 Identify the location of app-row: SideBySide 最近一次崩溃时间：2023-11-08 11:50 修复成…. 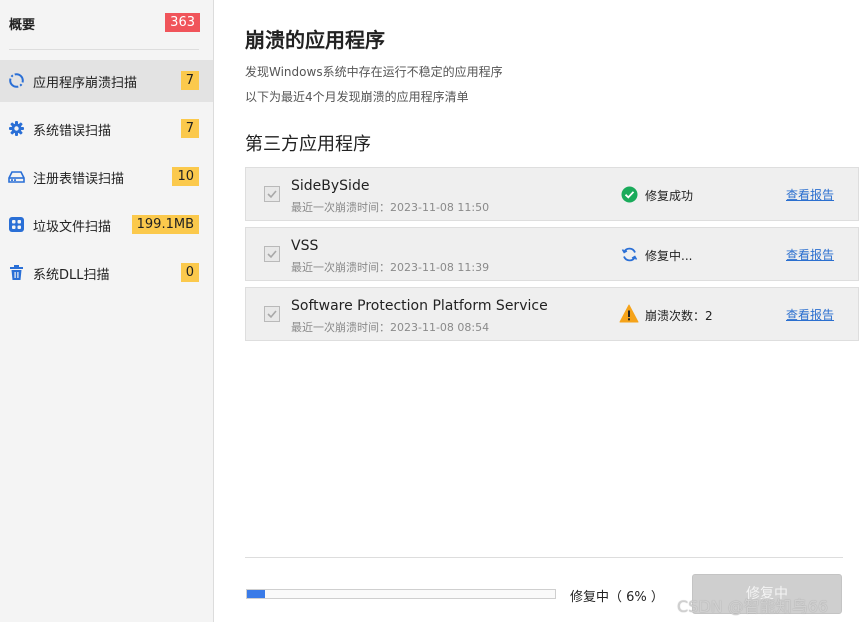
(552, 194).